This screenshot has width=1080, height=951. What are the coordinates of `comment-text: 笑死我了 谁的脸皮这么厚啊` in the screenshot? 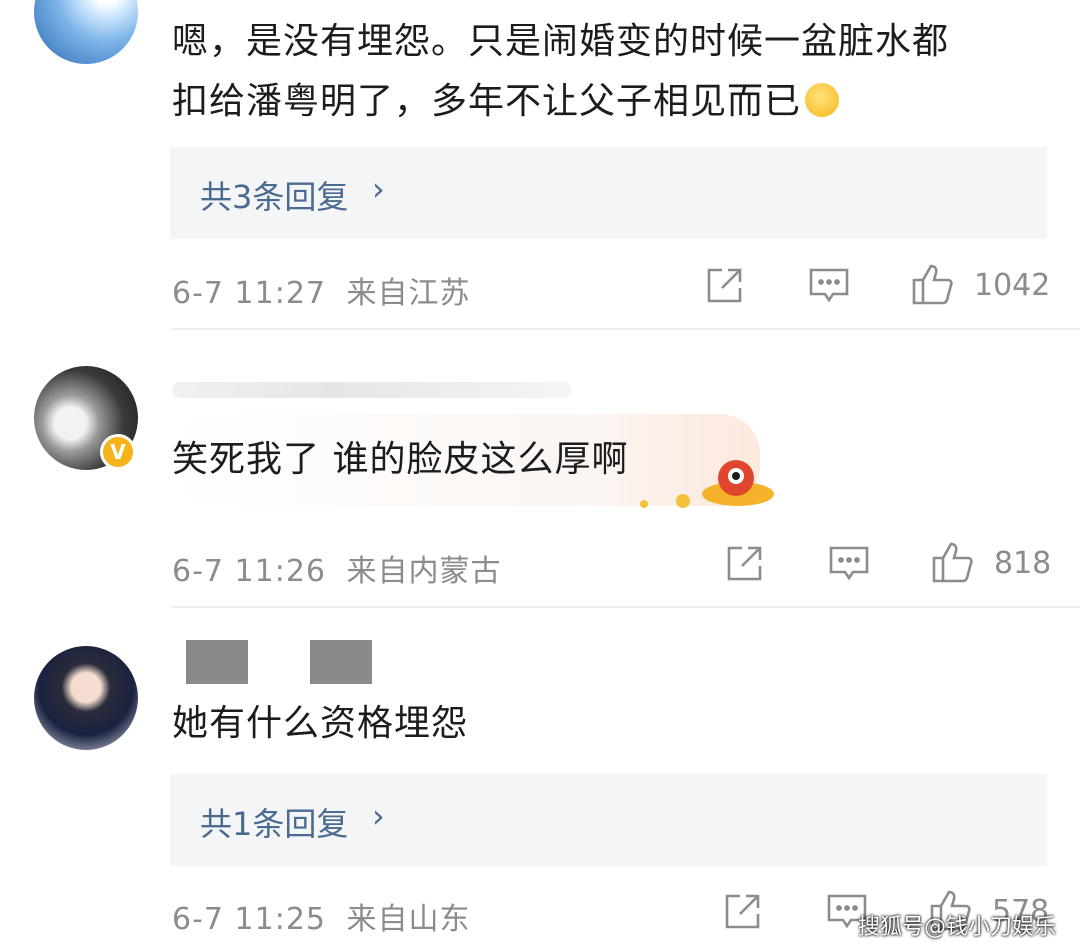 It's located at (400, 459).